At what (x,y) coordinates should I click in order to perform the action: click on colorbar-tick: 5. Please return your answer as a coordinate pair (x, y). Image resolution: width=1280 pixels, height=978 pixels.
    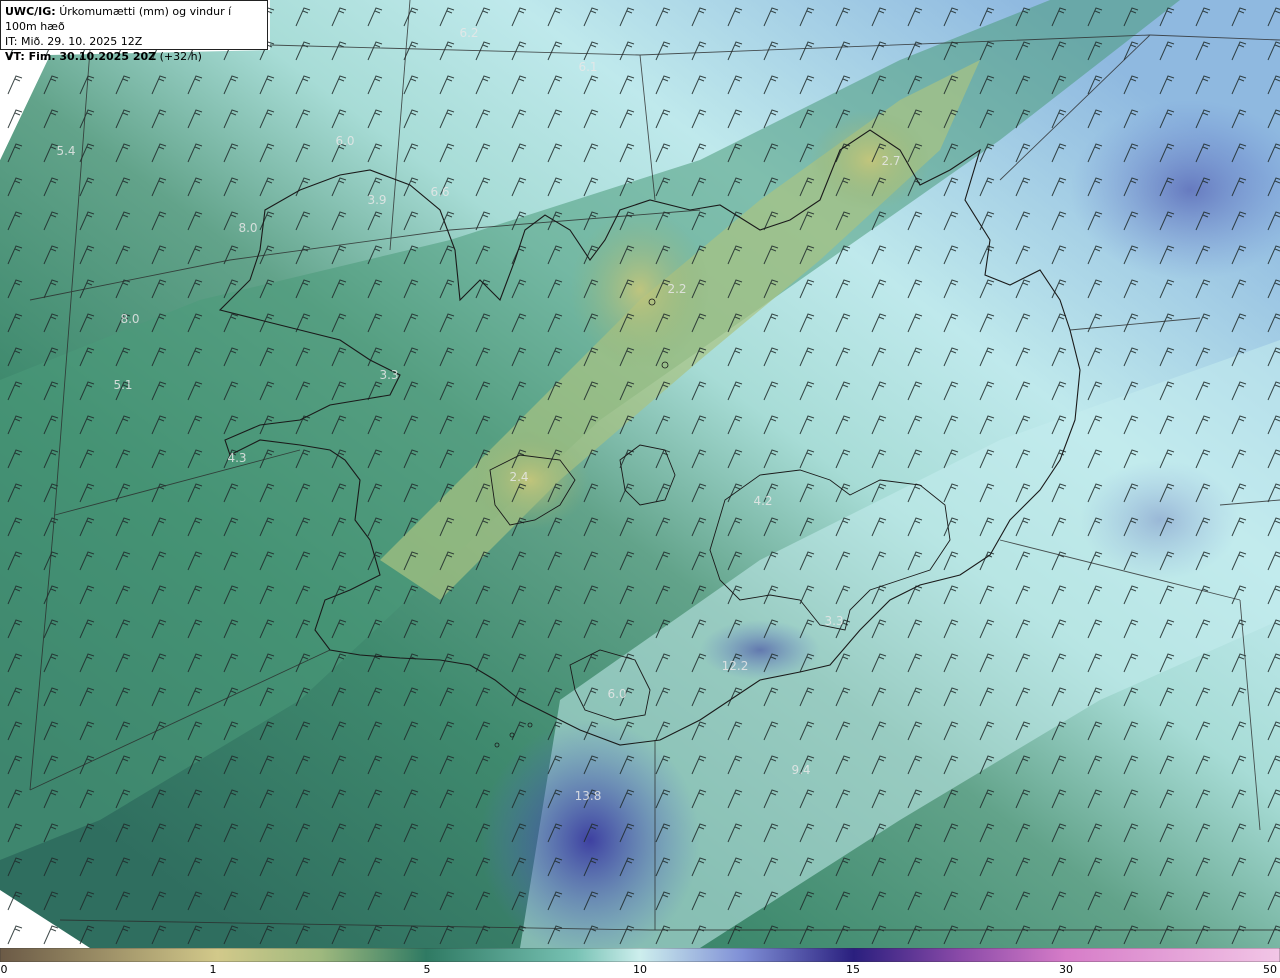
    Looking at the image, I should click on (427, 969).